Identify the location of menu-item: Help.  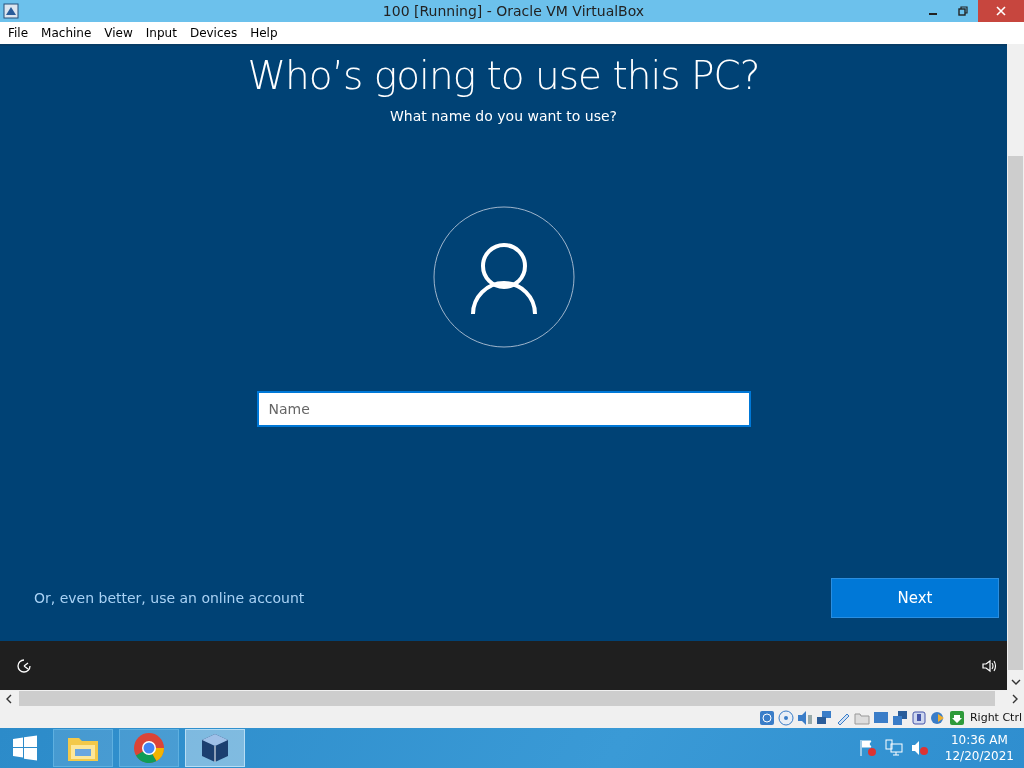
(264, 33).